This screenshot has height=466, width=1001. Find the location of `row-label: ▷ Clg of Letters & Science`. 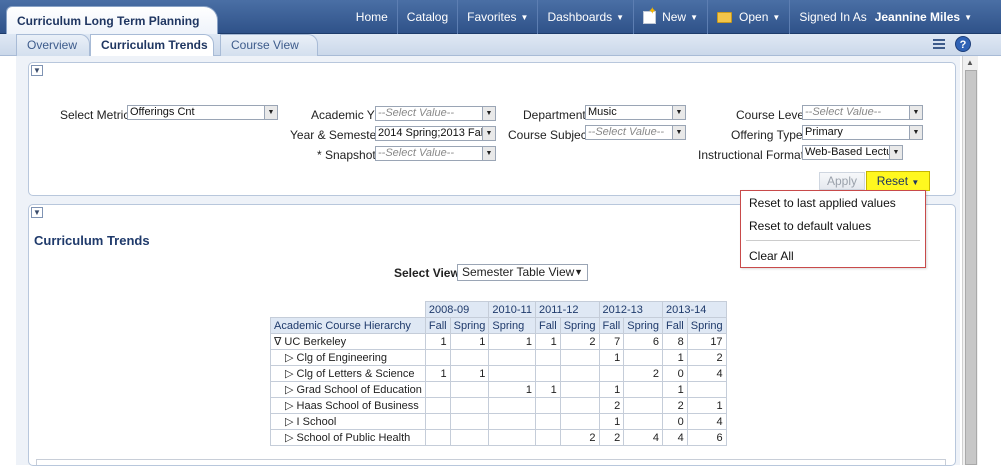

row-label: ▷ Clg of Letters & Science is located at coordinates (348, 373).